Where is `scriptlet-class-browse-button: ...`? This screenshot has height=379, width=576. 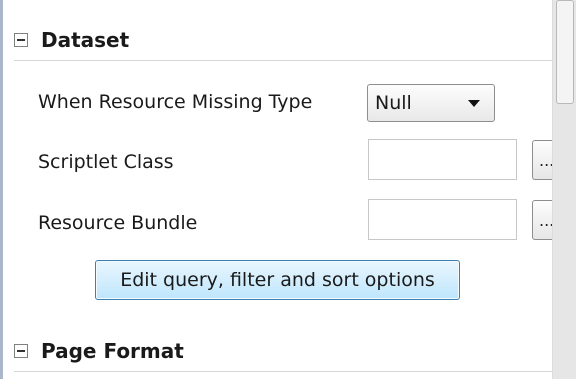 scriptlet-class-browse-button: ... is located at coordinates (542, 160).